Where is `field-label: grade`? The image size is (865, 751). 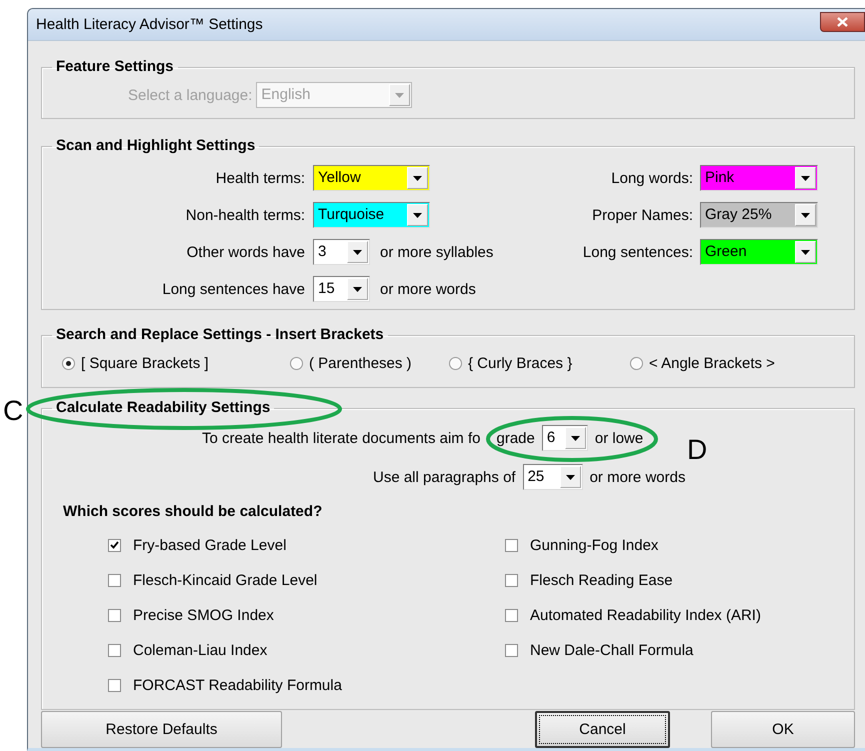 field-label: grade is located at coordinates (515, 438).